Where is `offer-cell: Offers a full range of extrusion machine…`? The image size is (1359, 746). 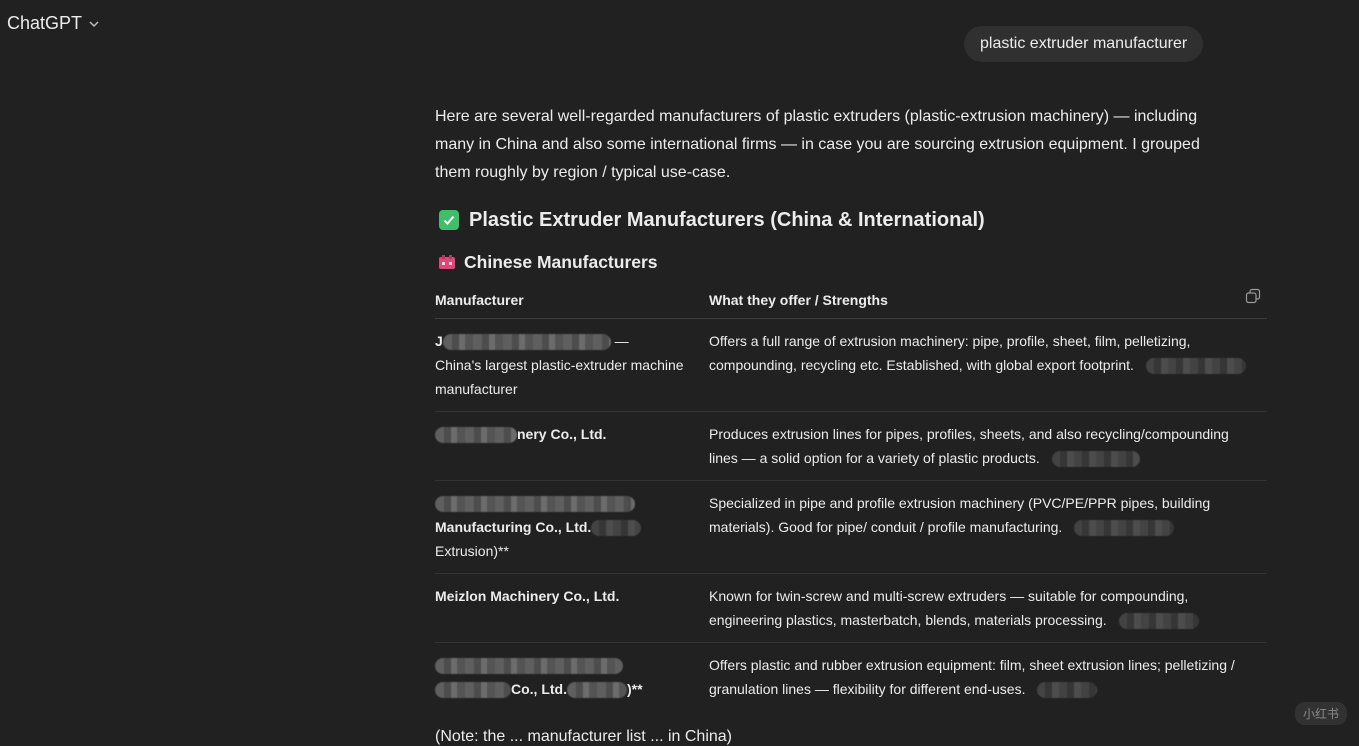 offer-cell: Offers a full range of extrusion machine… is located at coordinates (988, 365).